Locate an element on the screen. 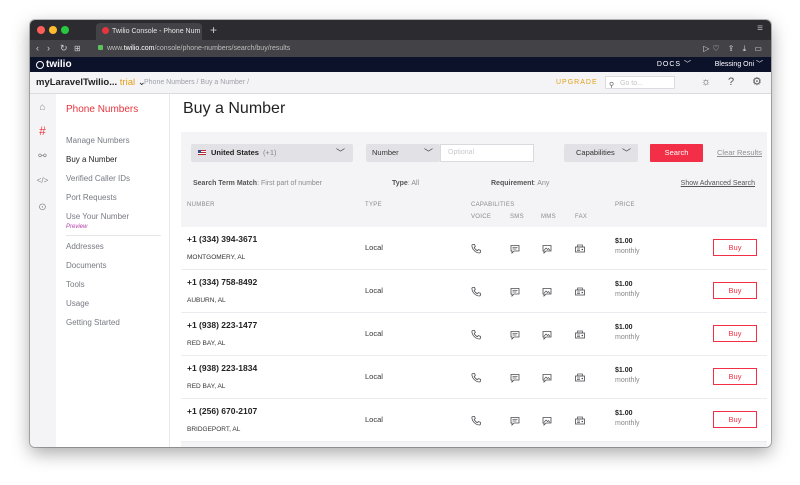 This screenshot has width=800, height=485. requirement-filter: Requirement: Any is located at coordinates (520, 183).